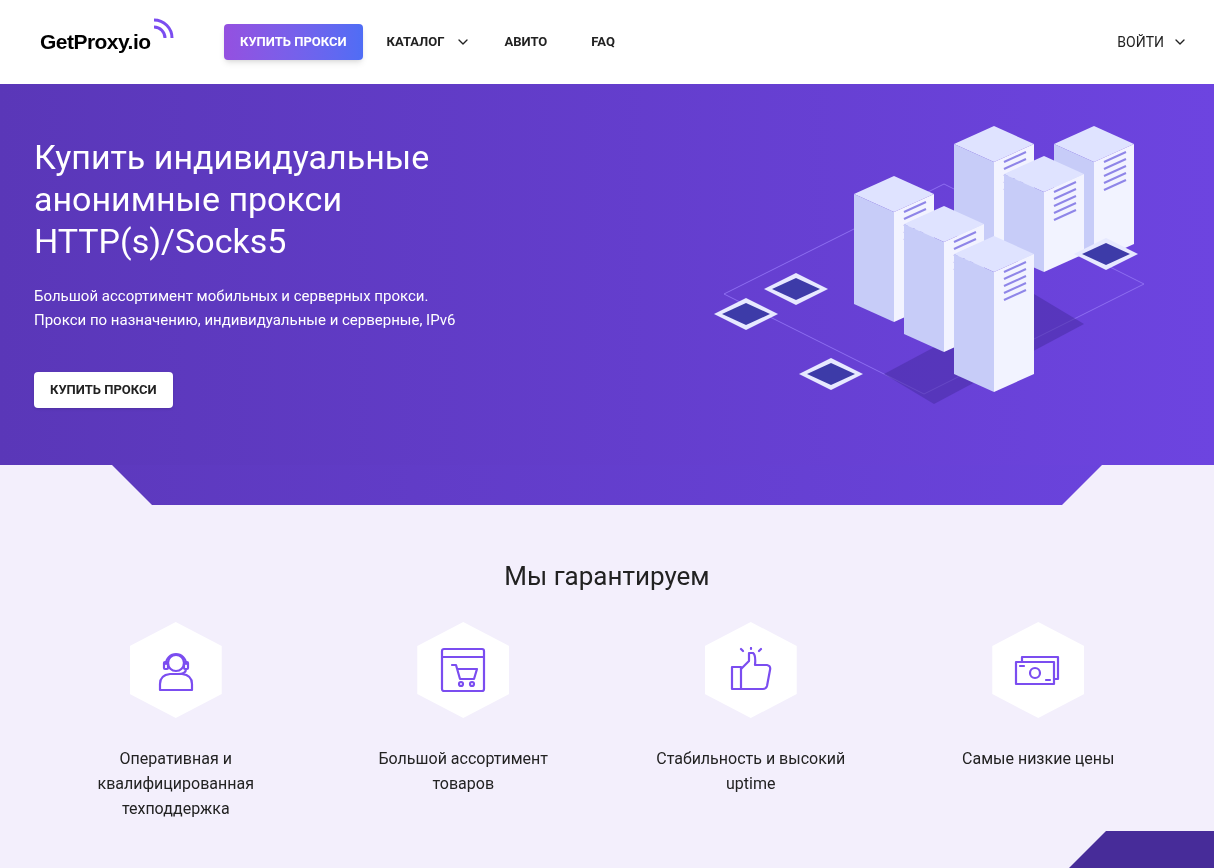 The height and width of the screenshot is (868, 1214). I want to click on nav-link: АВИТО, so click(526, 42).